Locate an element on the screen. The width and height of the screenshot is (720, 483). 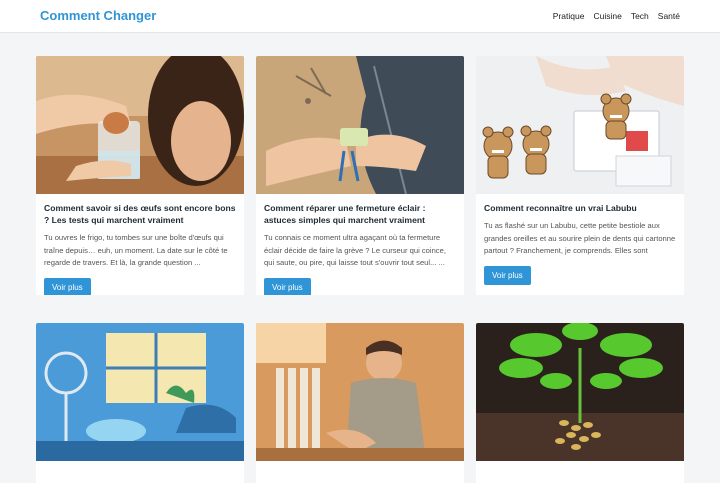
zipper-repair-image is located at coordinates (360, 125).